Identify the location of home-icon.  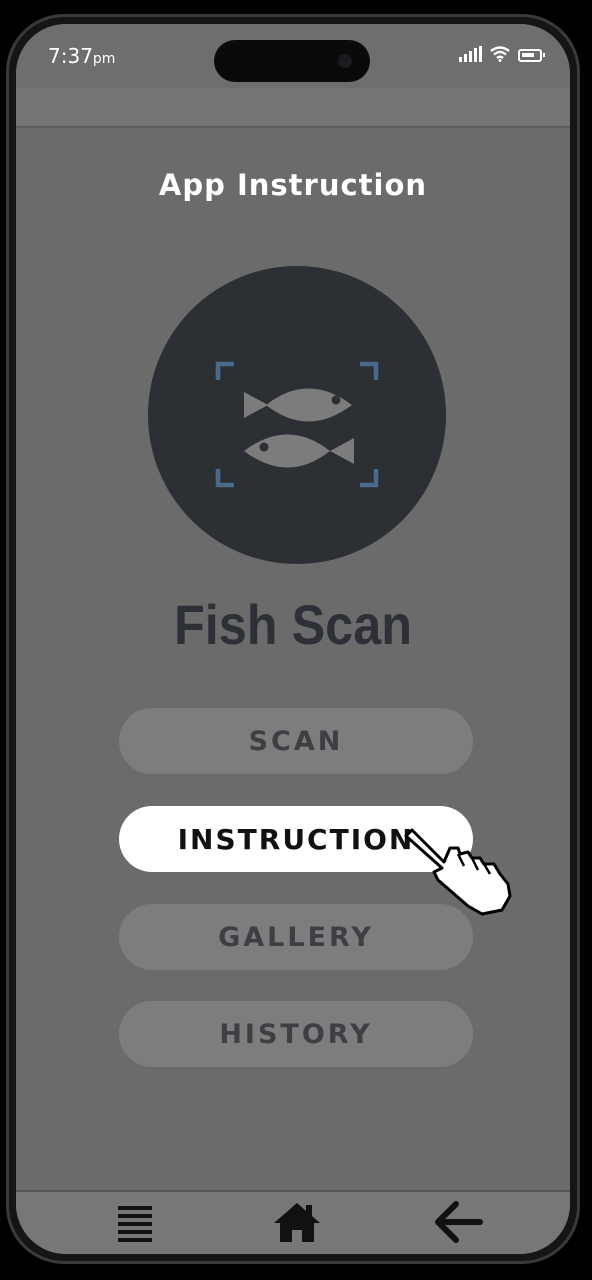
(297, 1222).